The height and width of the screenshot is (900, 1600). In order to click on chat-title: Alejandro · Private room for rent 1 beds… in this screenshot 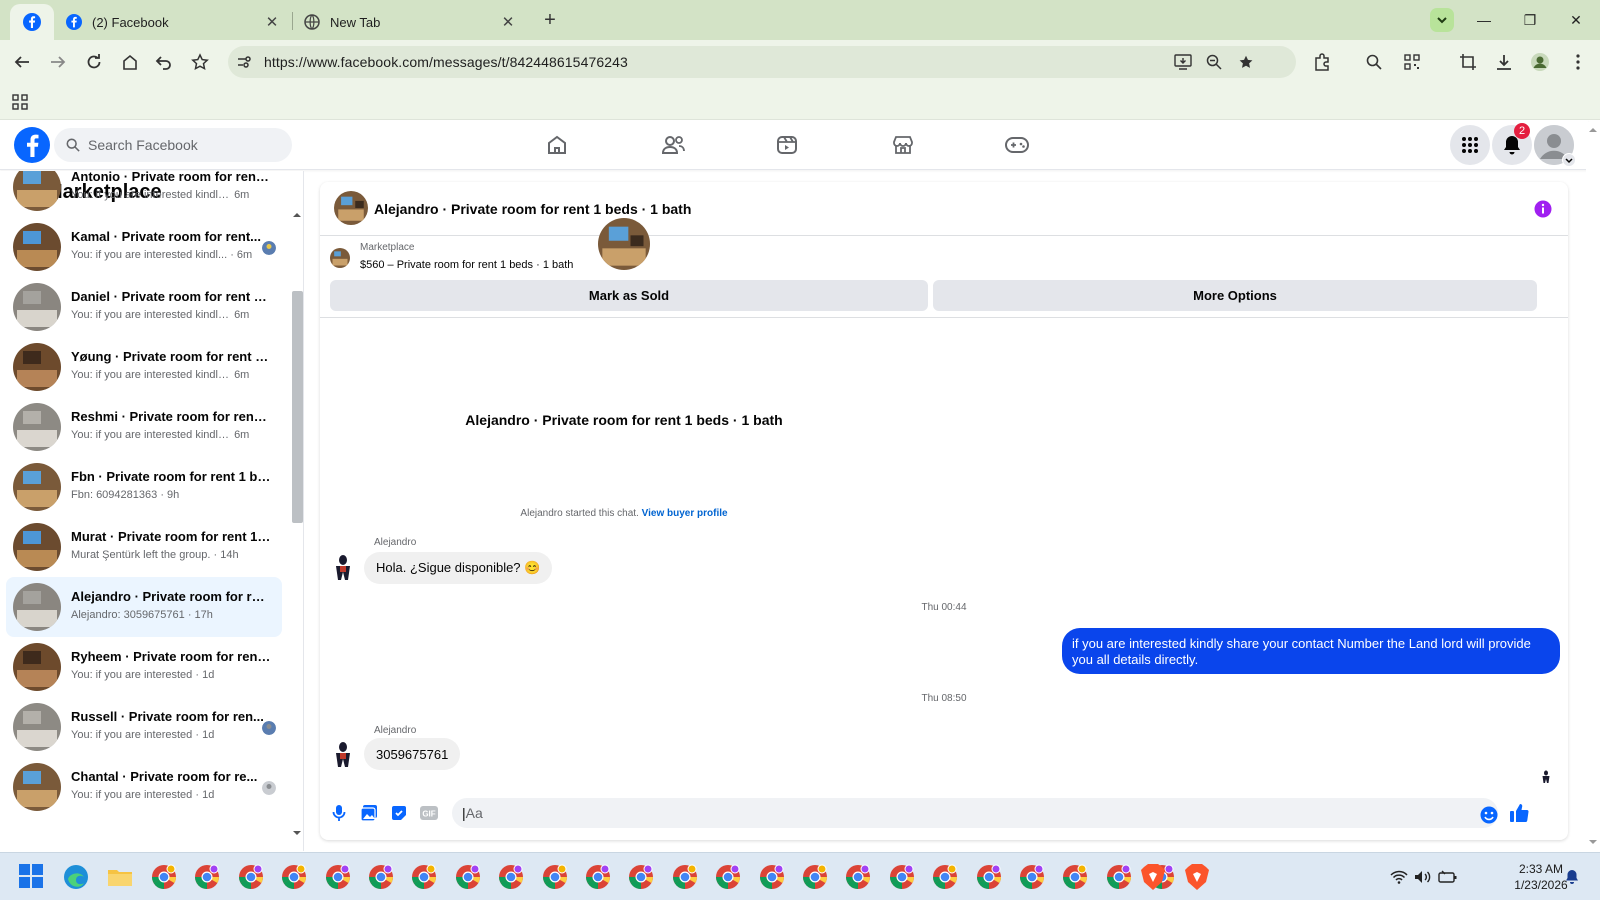, I will do `click(532, 209)`.